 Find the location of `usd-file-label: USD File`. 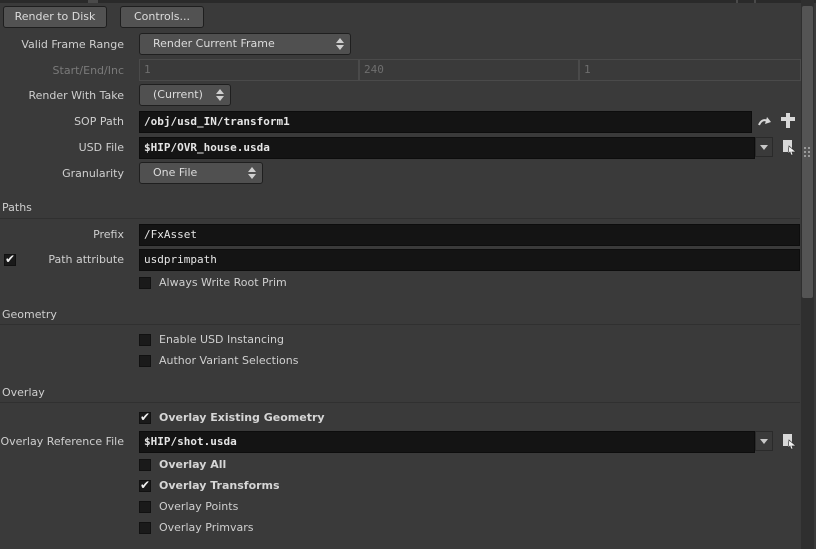

usd-file-label: USD File is located at coordinates (101, 147).